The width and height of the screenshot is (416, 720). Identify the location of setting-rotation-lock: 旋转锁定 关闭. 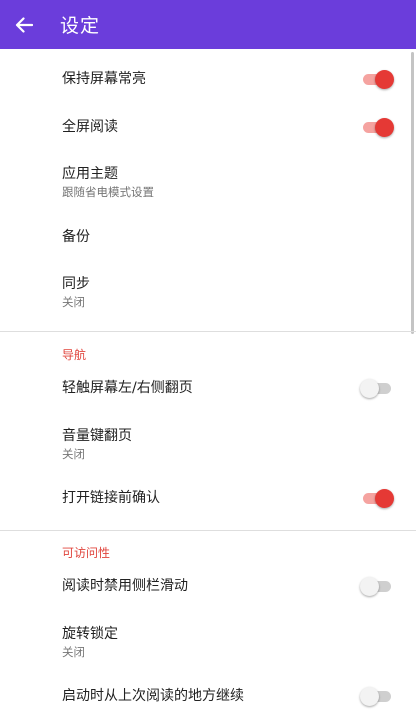
(208, 642).